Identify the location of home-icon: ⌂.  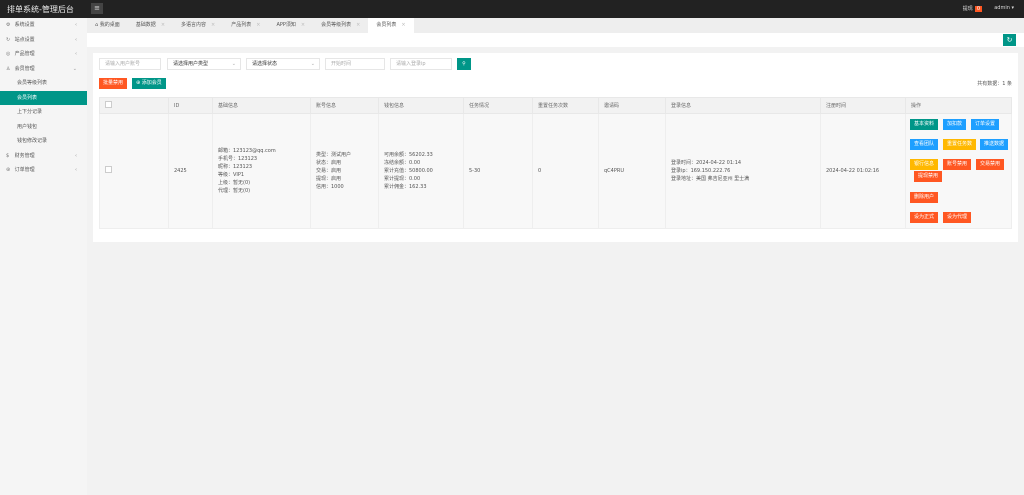
(97, 25).